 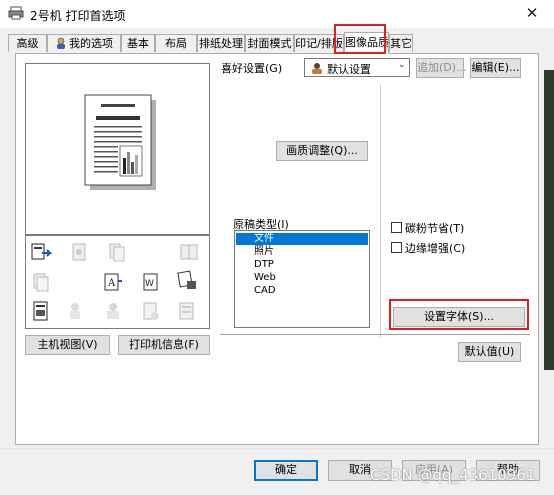 I want to click on list-item-cad: CAD, so click(x=302, y=291).